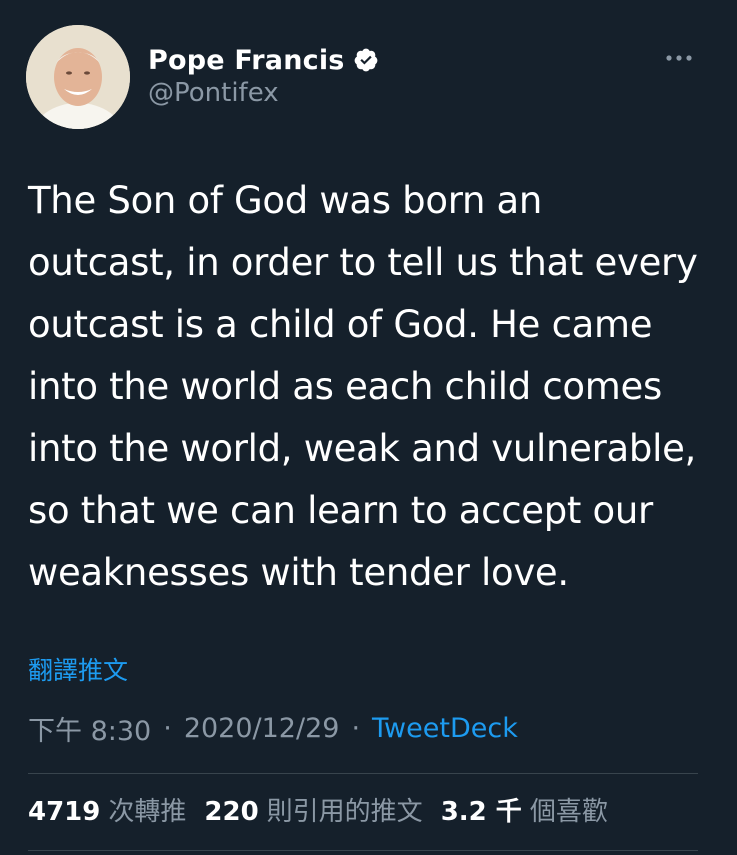 The height and width of the screenshot is (855, 737). I want to click on tweet-stats: 4719 次轉推 220 則引用的推文 3.2 千個喜歡, so click(327, 809).